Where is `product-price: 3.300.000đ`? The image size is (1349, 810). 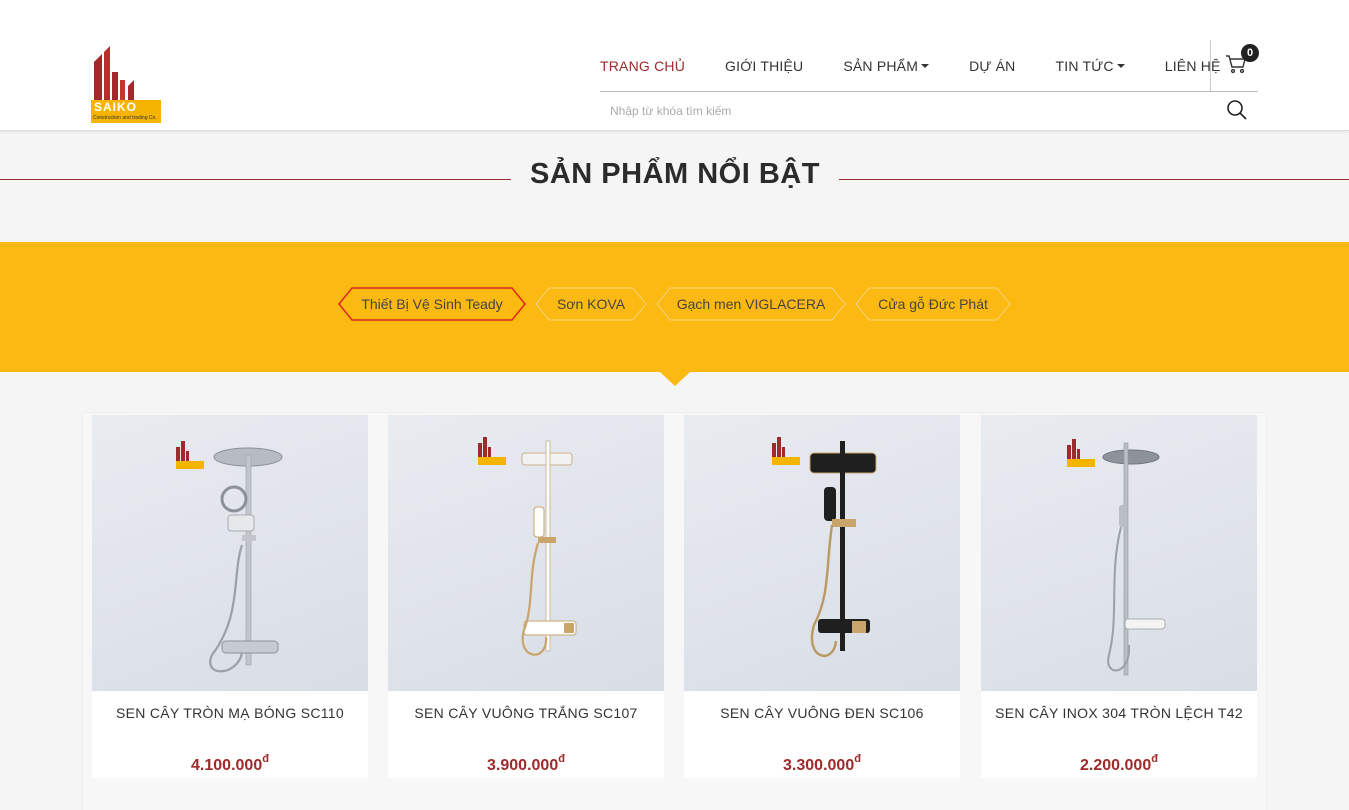
product-price: 3.300.000đ is located at coordinates (822, 764).